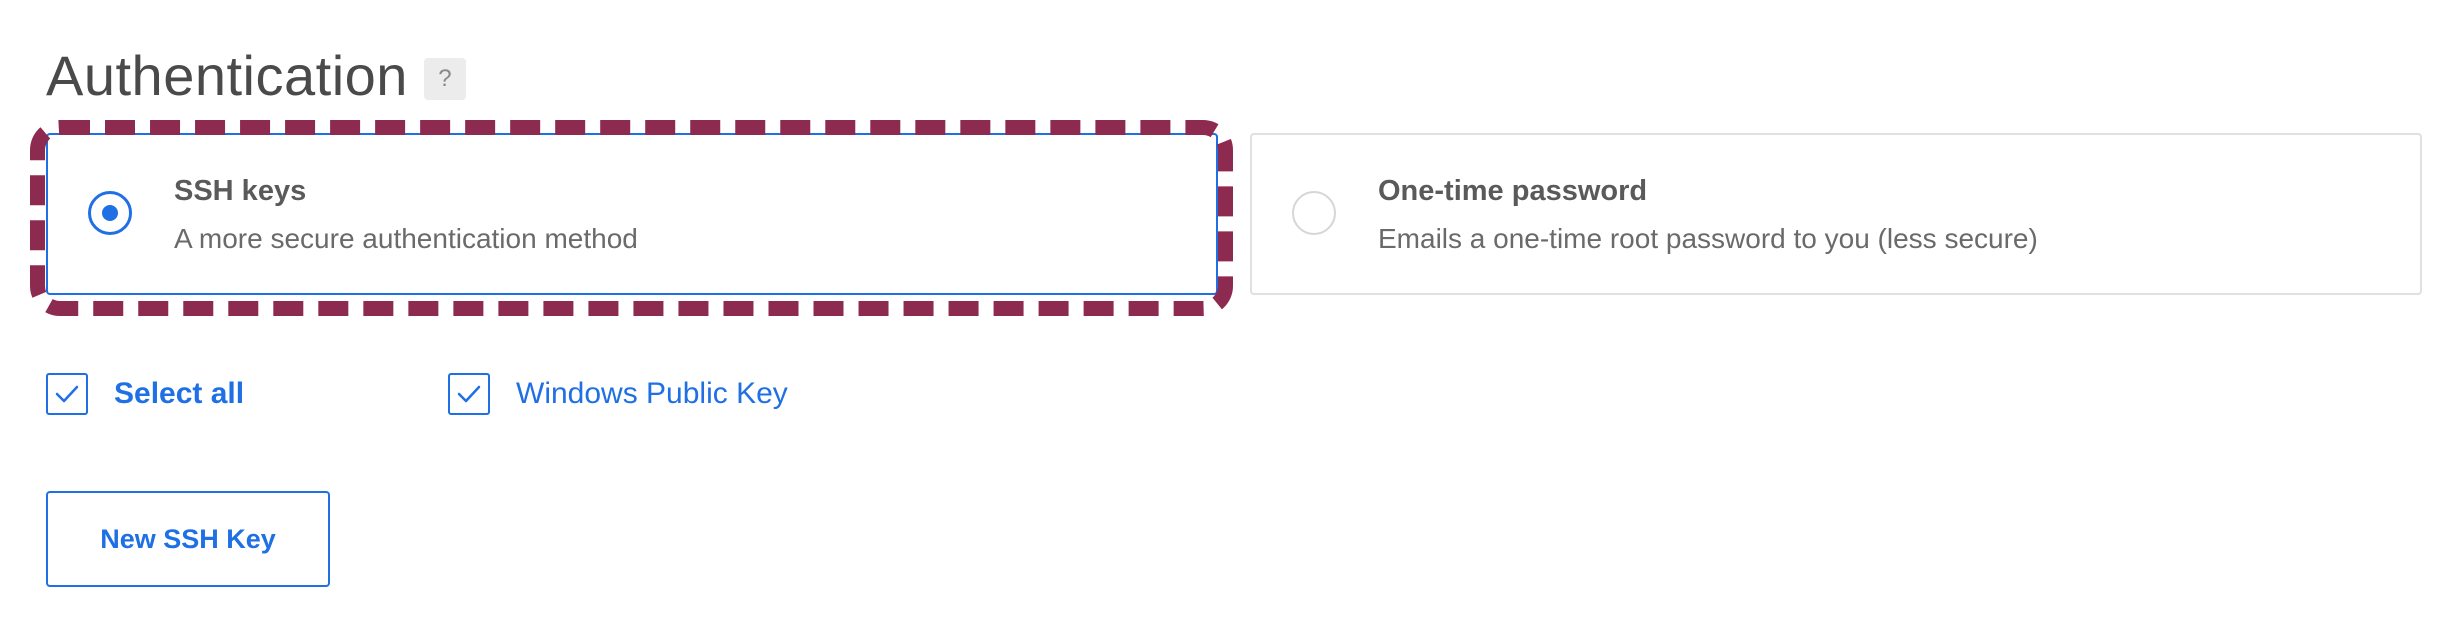 The image size is (2460, 642). Describe the element at coordinates (444, 79) in the screenshot. I see `help-icon: ?` at that location.